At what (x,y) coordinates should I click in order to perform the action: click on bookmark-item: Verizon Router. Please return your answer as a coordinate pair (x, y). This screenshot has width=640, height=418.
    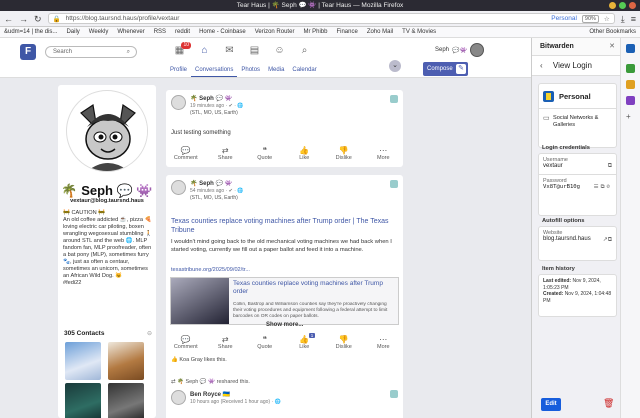
    Looking at the image, I should click on (275, 32).